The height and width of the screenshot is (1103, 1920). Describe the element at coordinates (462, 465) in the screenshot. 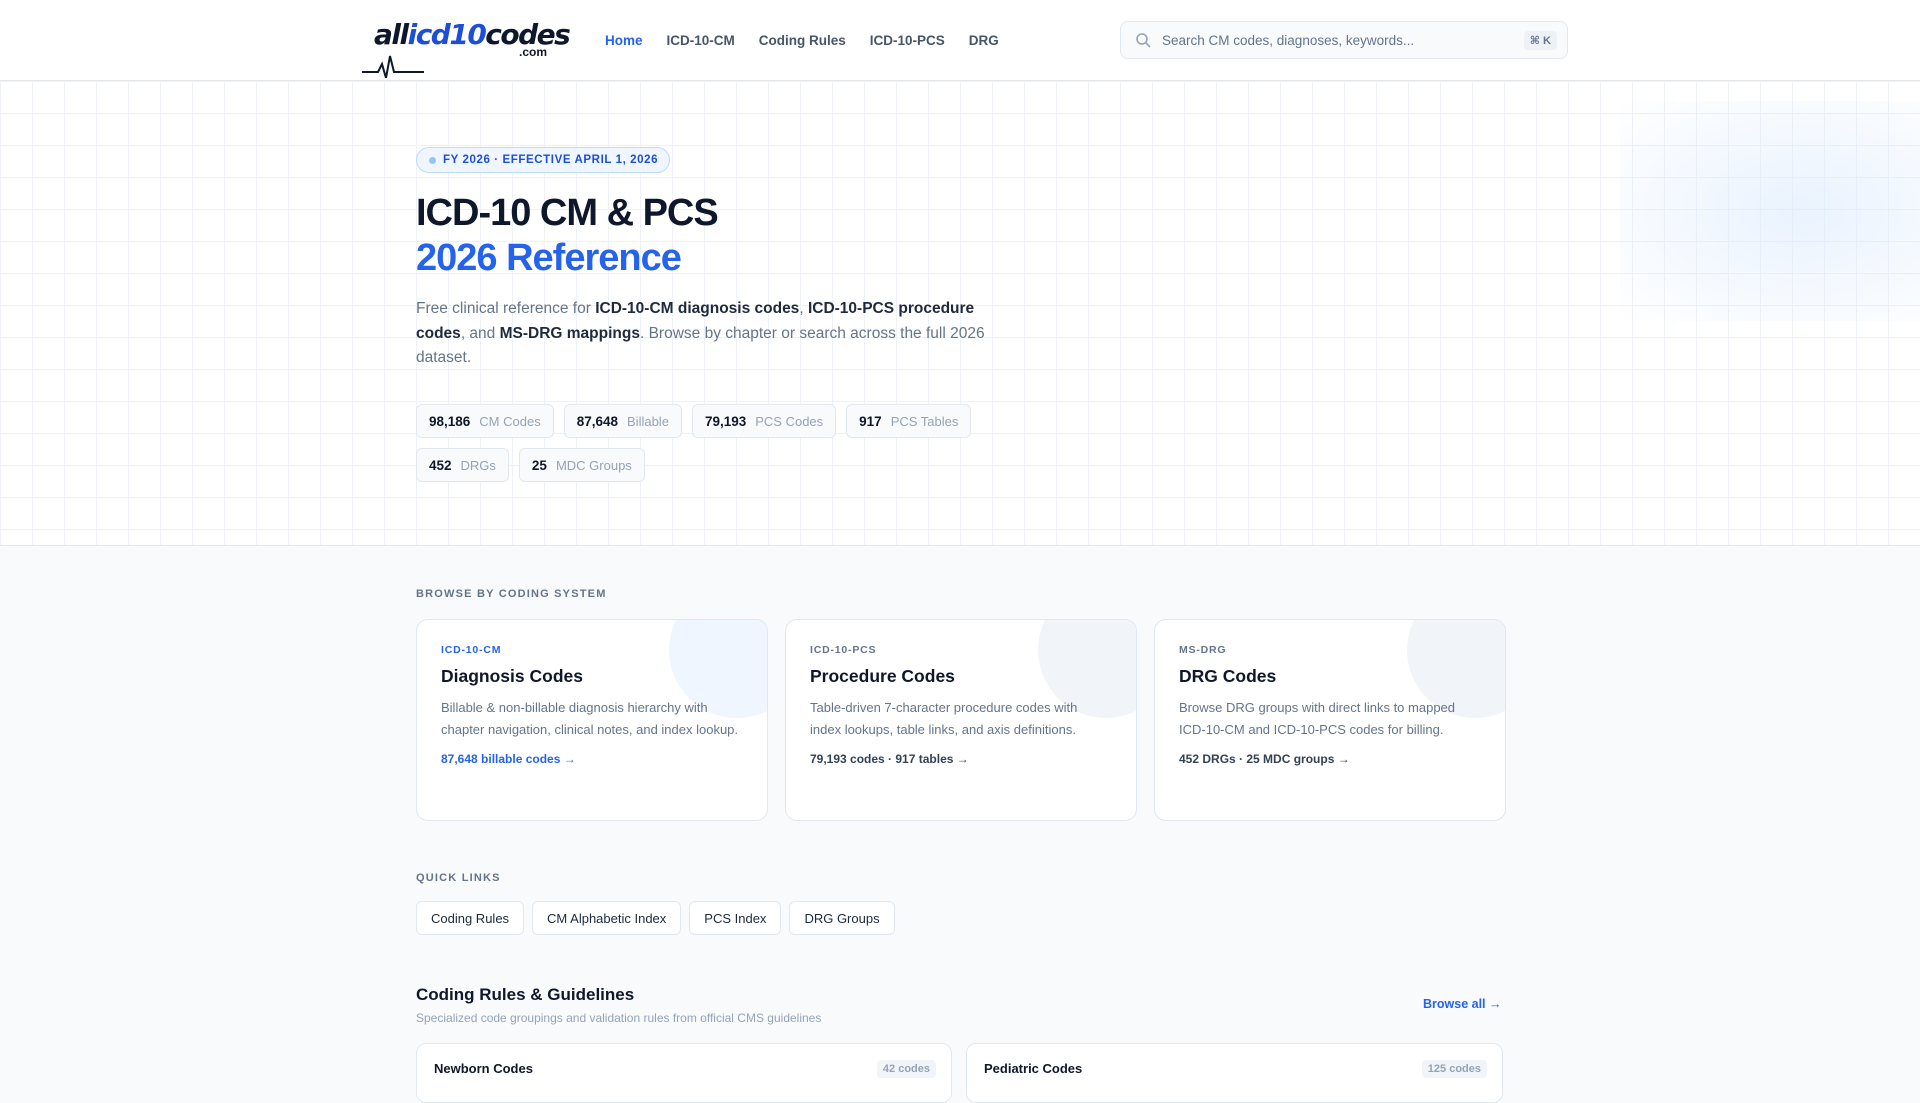

I see `stat-drgs: 452 DRGs` at that location.